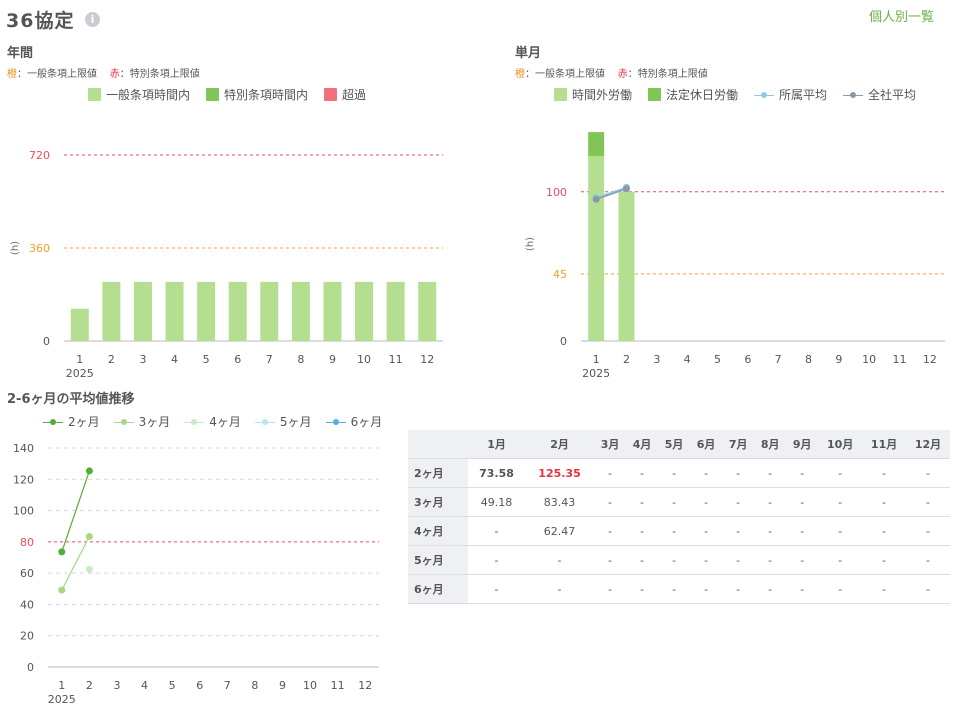 The image size is (960, 715). I want to click on trend-chart: 0204060801001201401 2 3 4 5 6 7 8 9 10 11 122025, so click(196, 574).